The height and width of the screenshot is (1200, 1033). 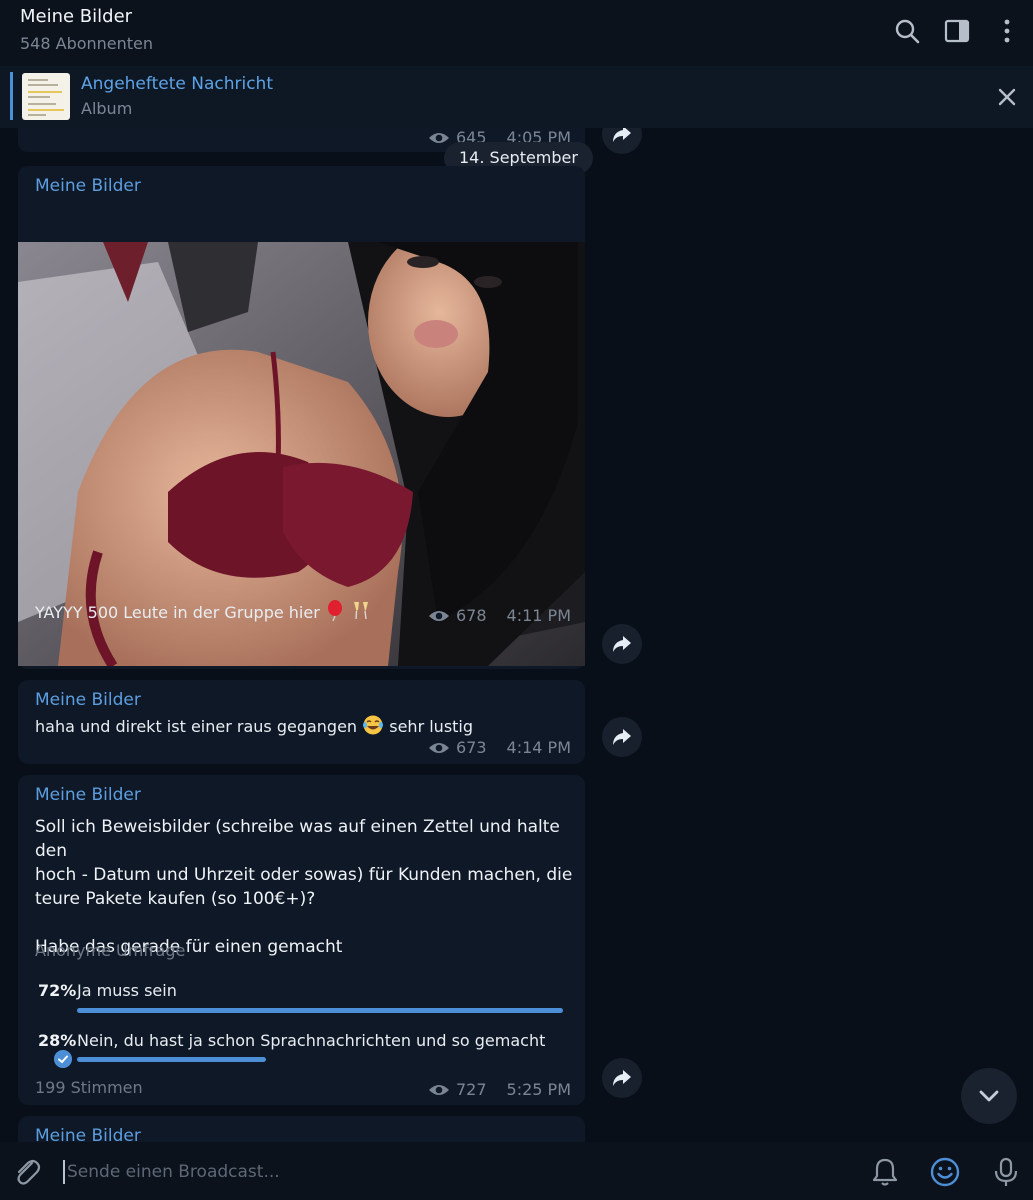 I want to click on photo-caption: YAYYY 500 Leute in der Gruppe hier, so click(x=203, y=611).